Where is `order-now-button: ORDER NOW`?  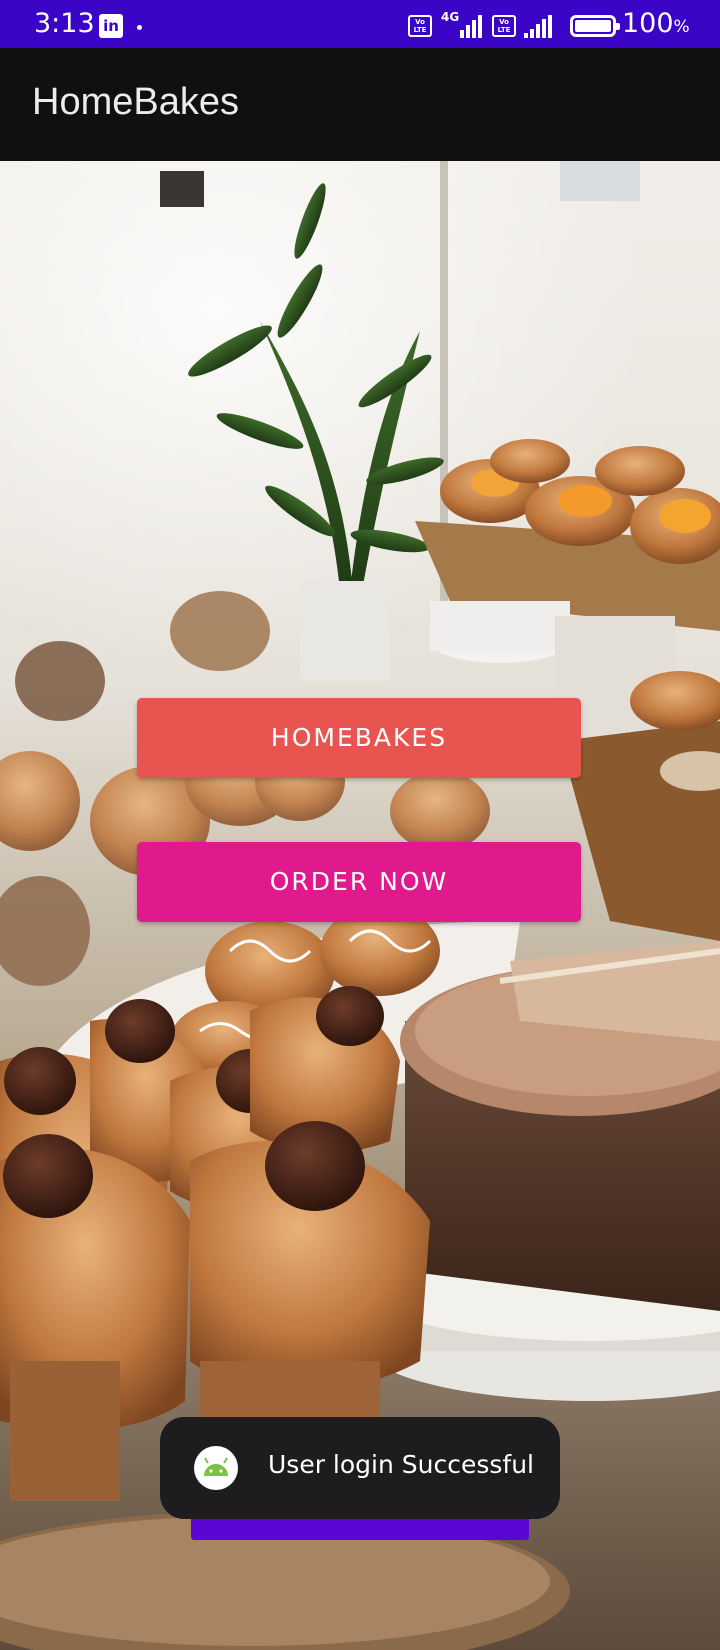 order-now-button: ORDER NOW is located at coordinates (359, 882).